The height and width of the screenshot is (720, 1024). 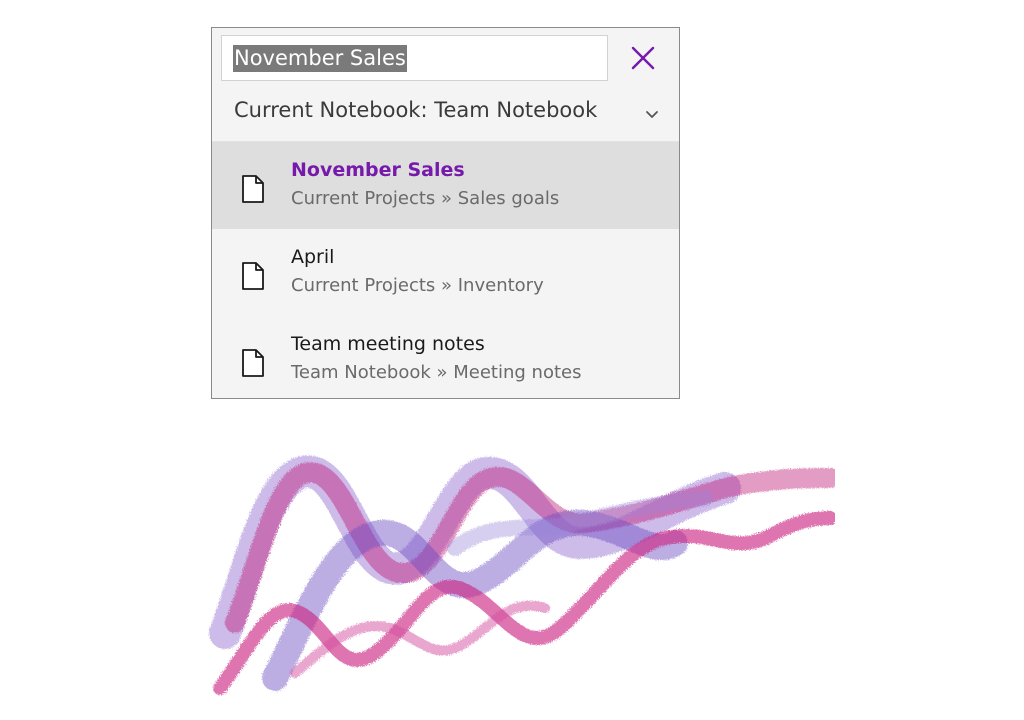 I want to click on close-button, so click(x=643, y=58).